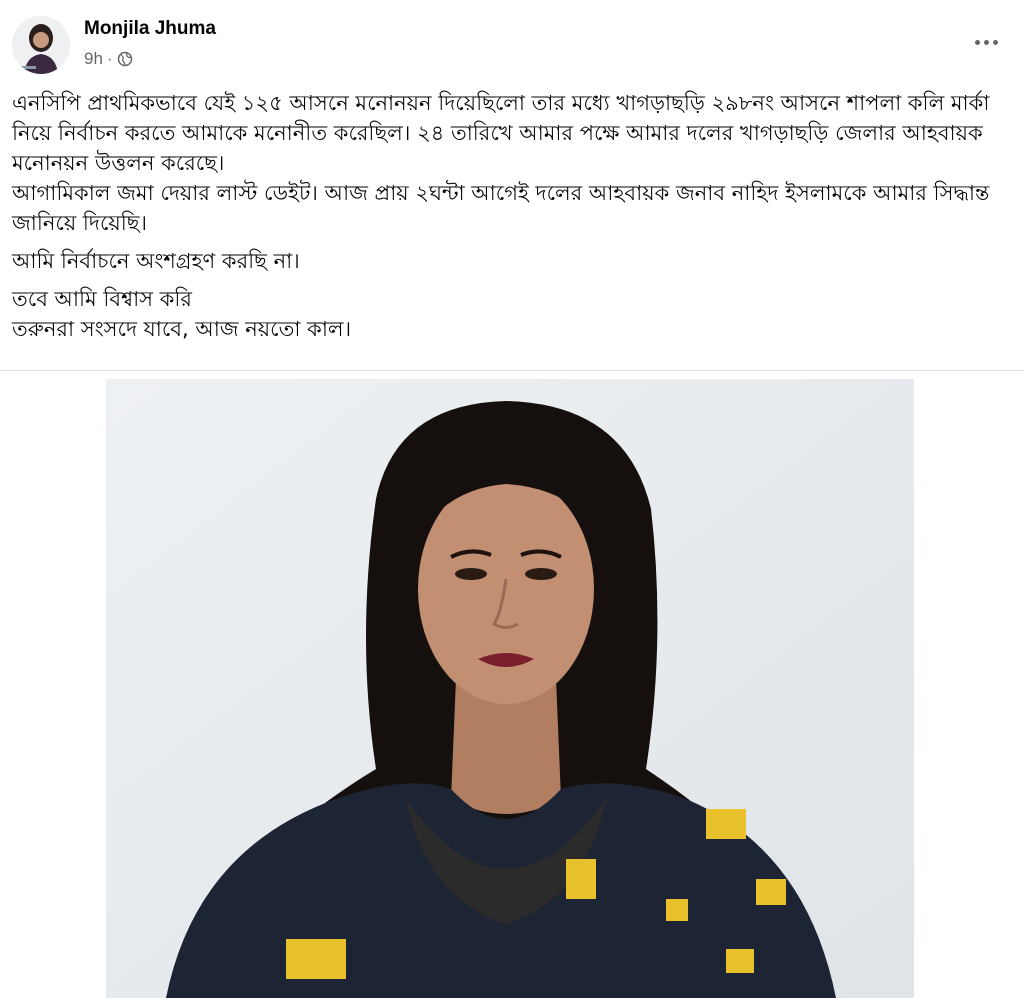 This screenshot has width=1024, height=998. I want to click on avatar-image, so click(41, 45).